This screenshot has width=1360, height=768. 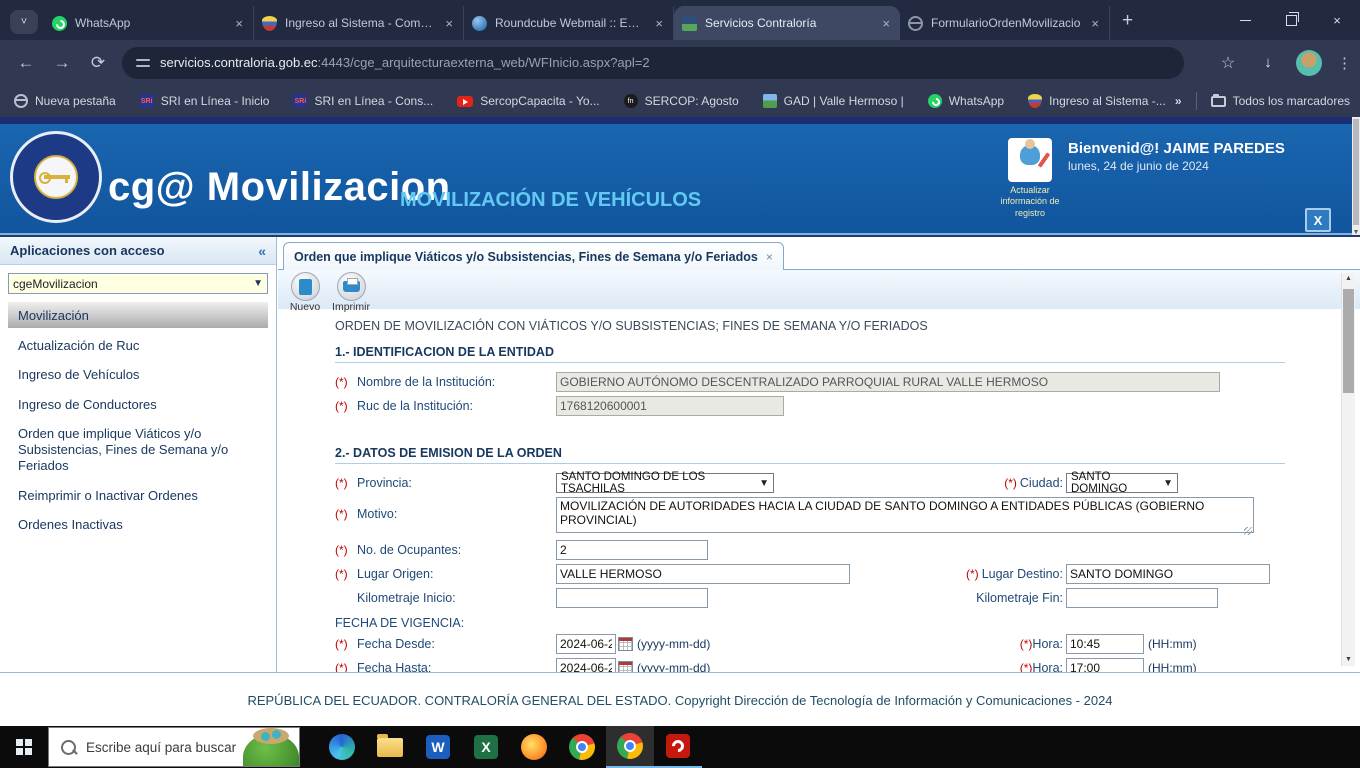 I want to click on bookmark-gad-valle-hermoso: GAD | Valle Hermoso |, so click(x=833, y=101).